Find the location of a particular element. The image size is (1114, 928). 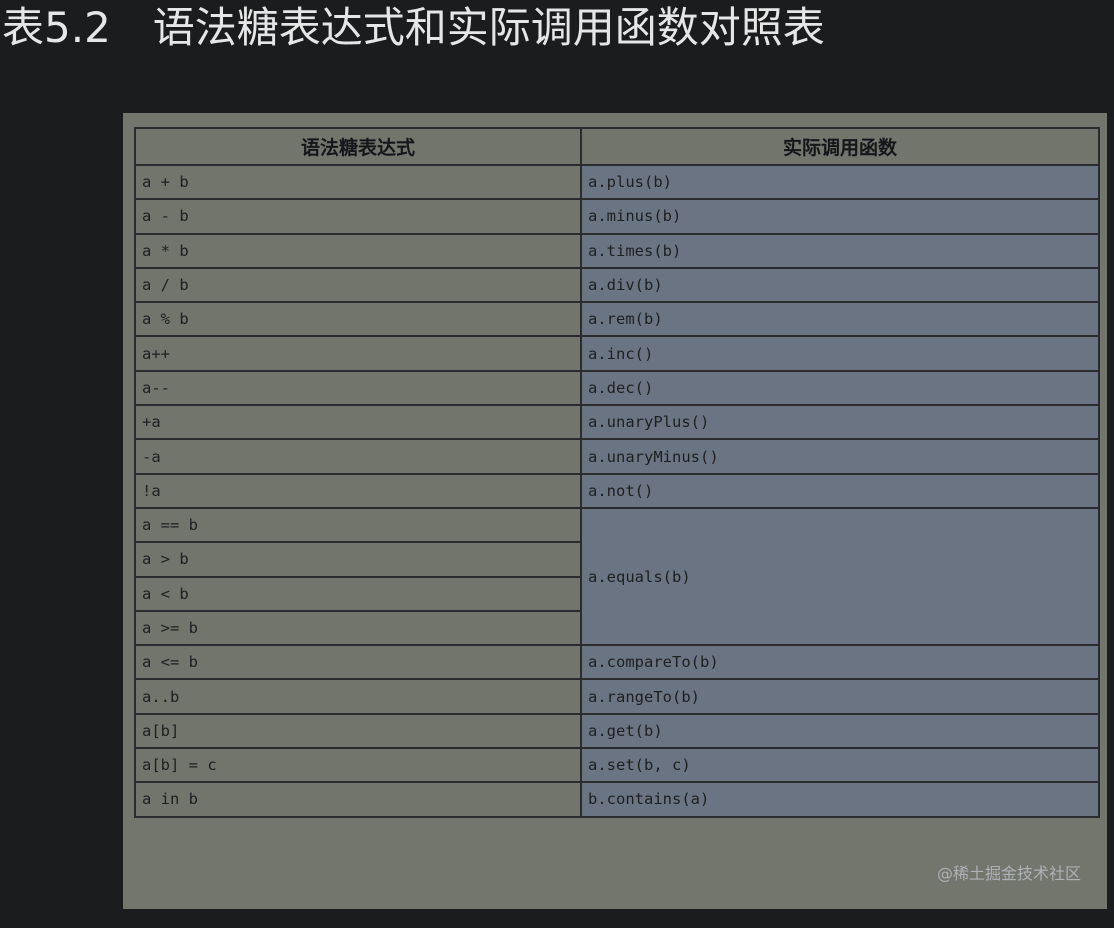

table-row: !a a.not() is located at coordinates (617, 490).